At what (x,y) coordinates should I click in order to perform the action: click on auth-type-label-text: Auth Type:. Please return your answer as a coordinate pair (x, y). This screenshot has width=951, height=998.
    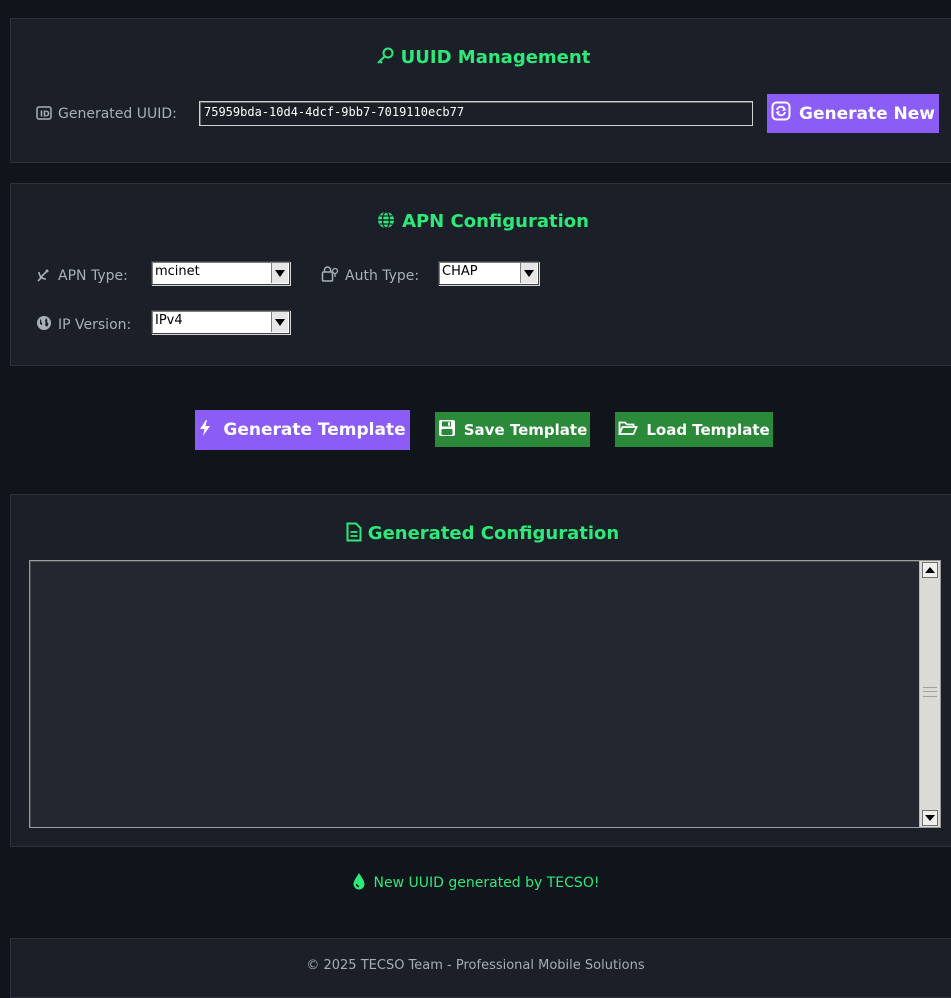
    Looking at the image, I should click on (382, 276).